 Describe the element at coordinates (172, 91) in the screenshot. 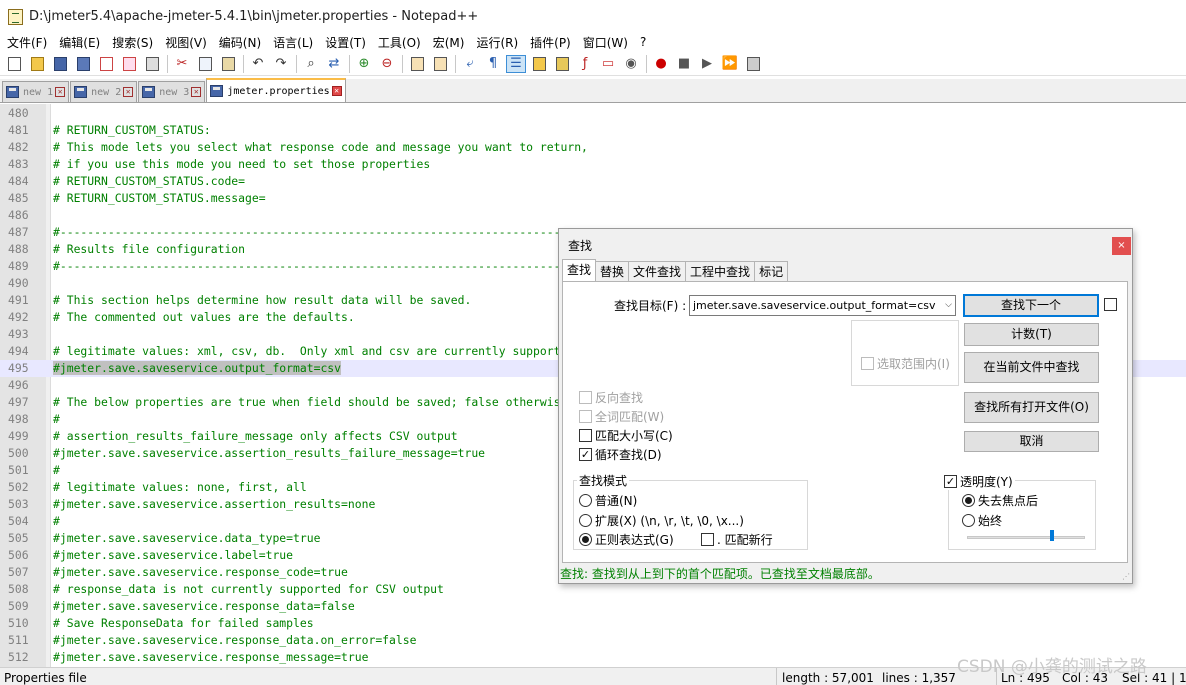

I see `tab-new-3: new 3 ✕` at that location.